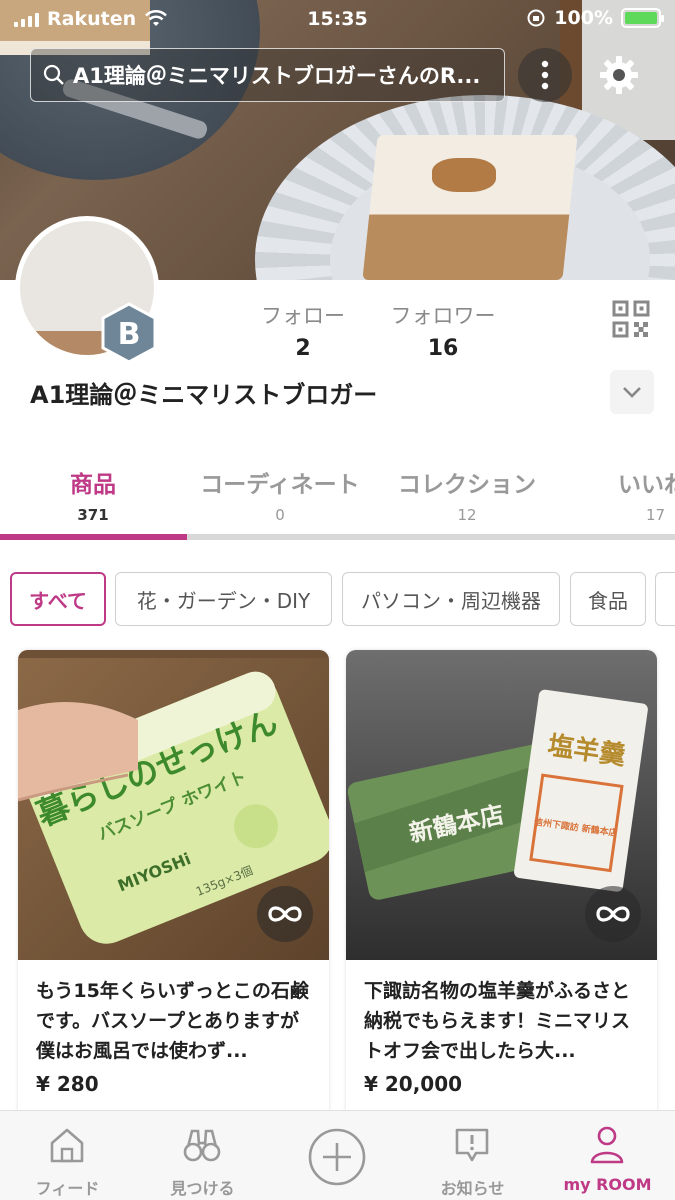 The width and height of the screenshot is (675, 1200). Describe the element at coordinates (451, 599) in the screenshot. I see `chip-pc-peripherals: パソコン・周辺機器` at that location.